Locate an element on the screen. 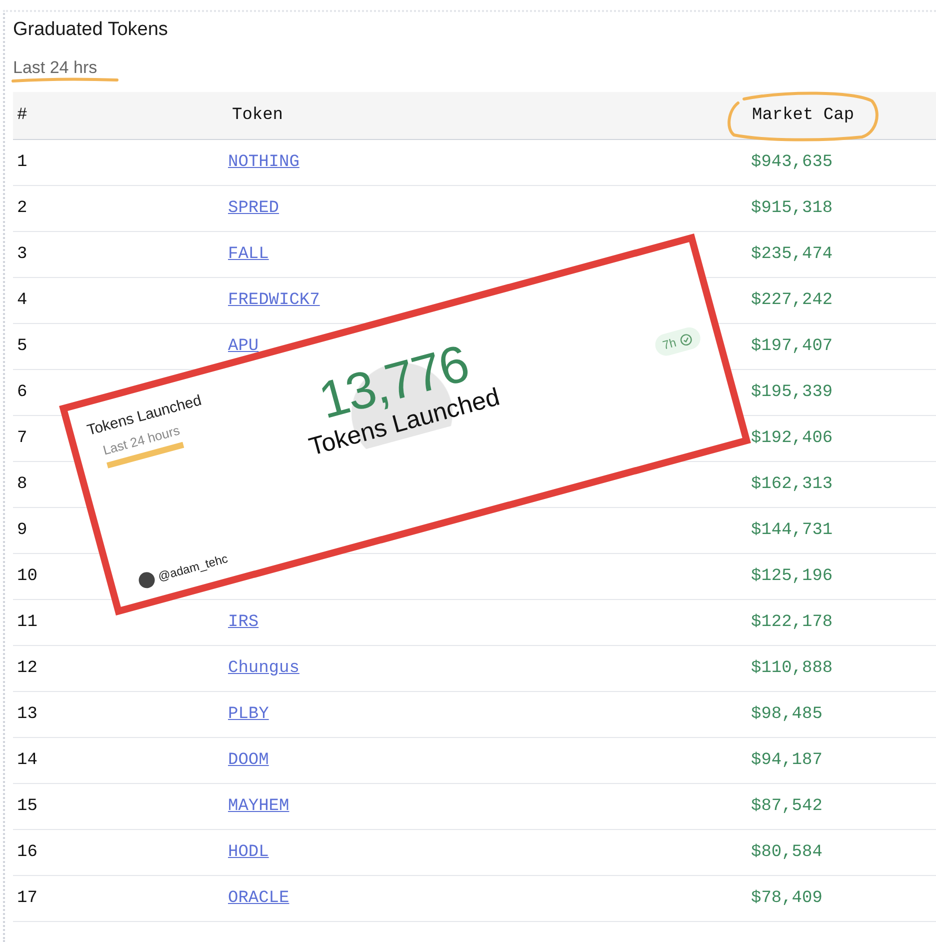 Image resolution: width=936 pixels, height=942 pixels. time-label: 7h is located at coordinates (669, 344).